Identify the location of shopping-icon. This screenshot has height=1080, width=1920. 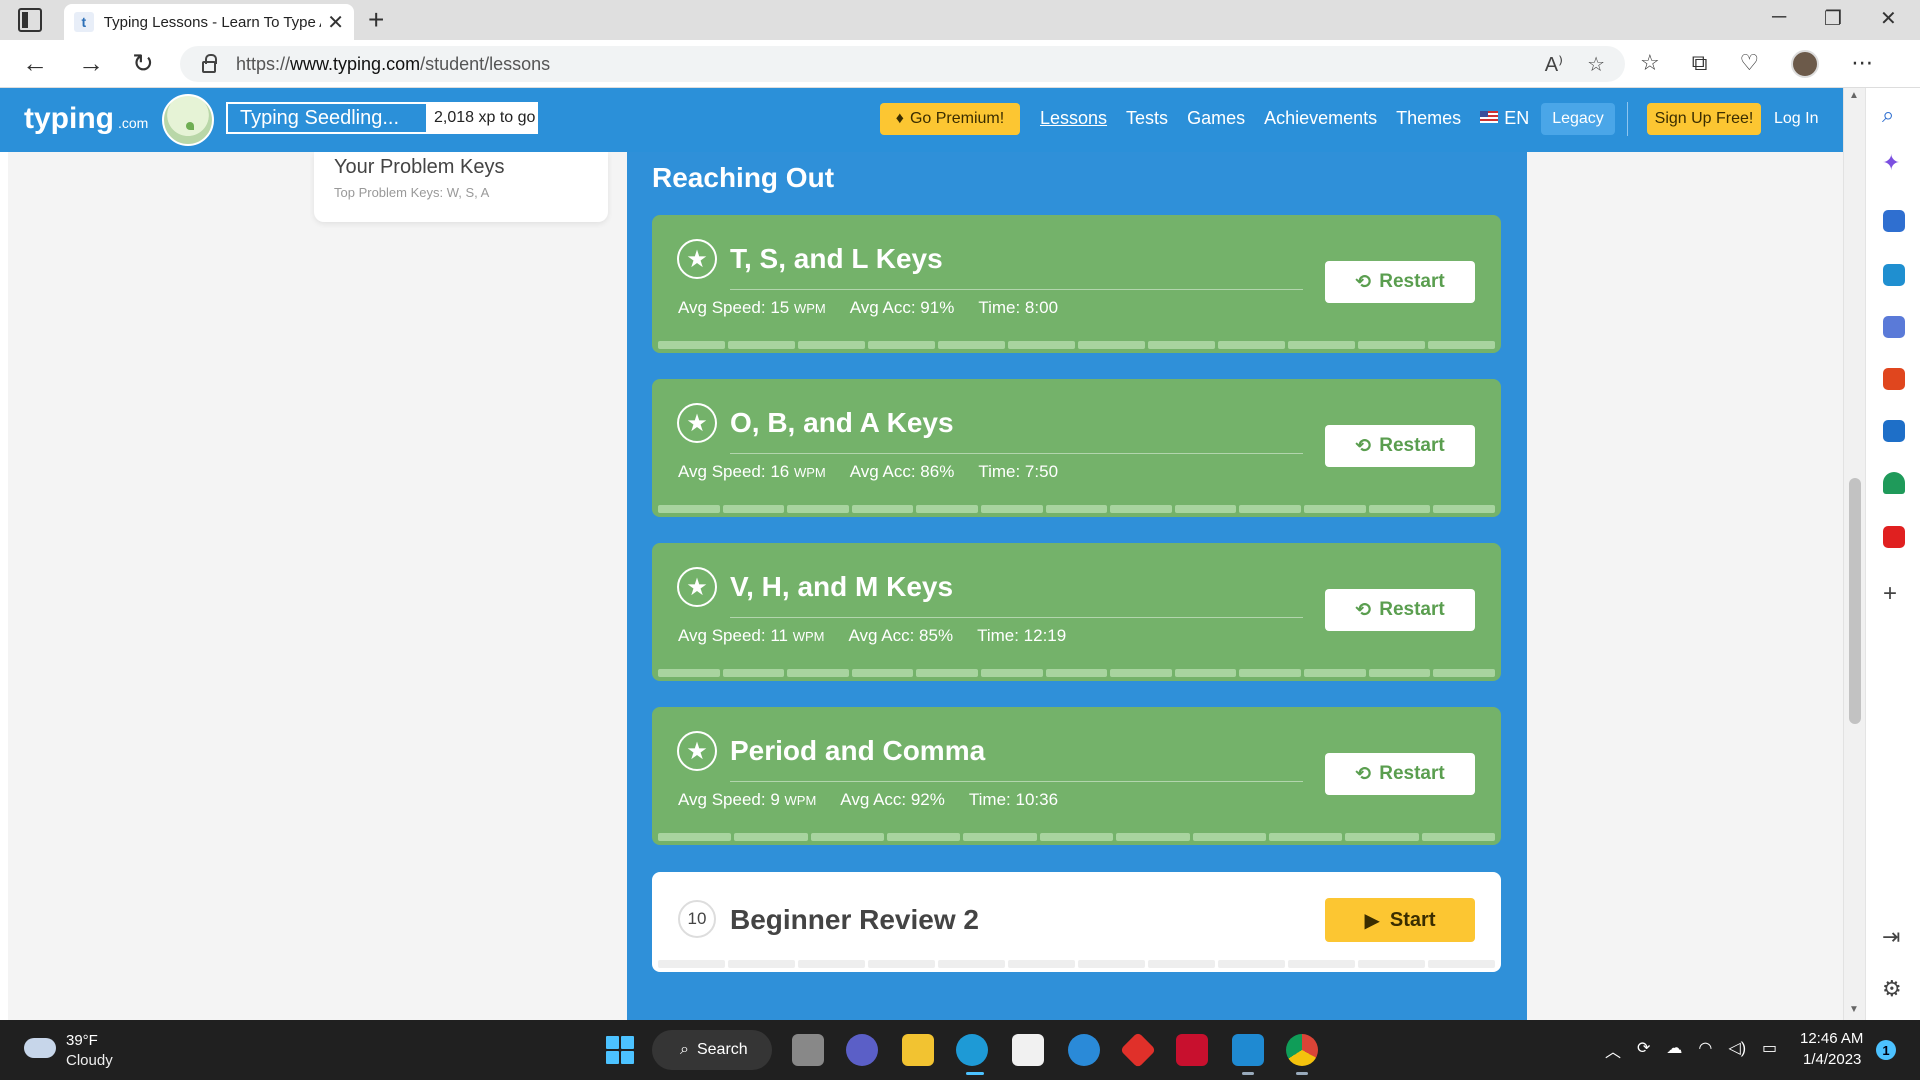
(1894, 221).